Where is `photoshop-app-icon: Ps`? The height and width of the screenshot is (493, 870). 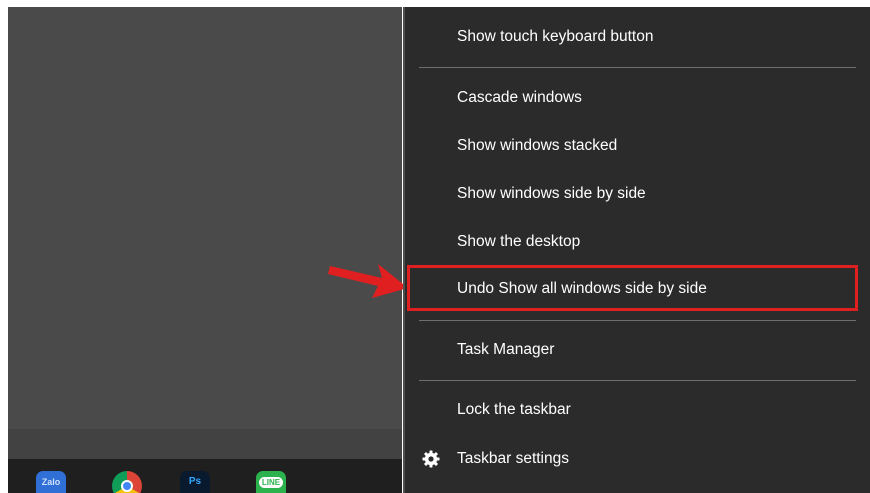 photoshop-app-icon: Ps is located at coordinates (195, 482).